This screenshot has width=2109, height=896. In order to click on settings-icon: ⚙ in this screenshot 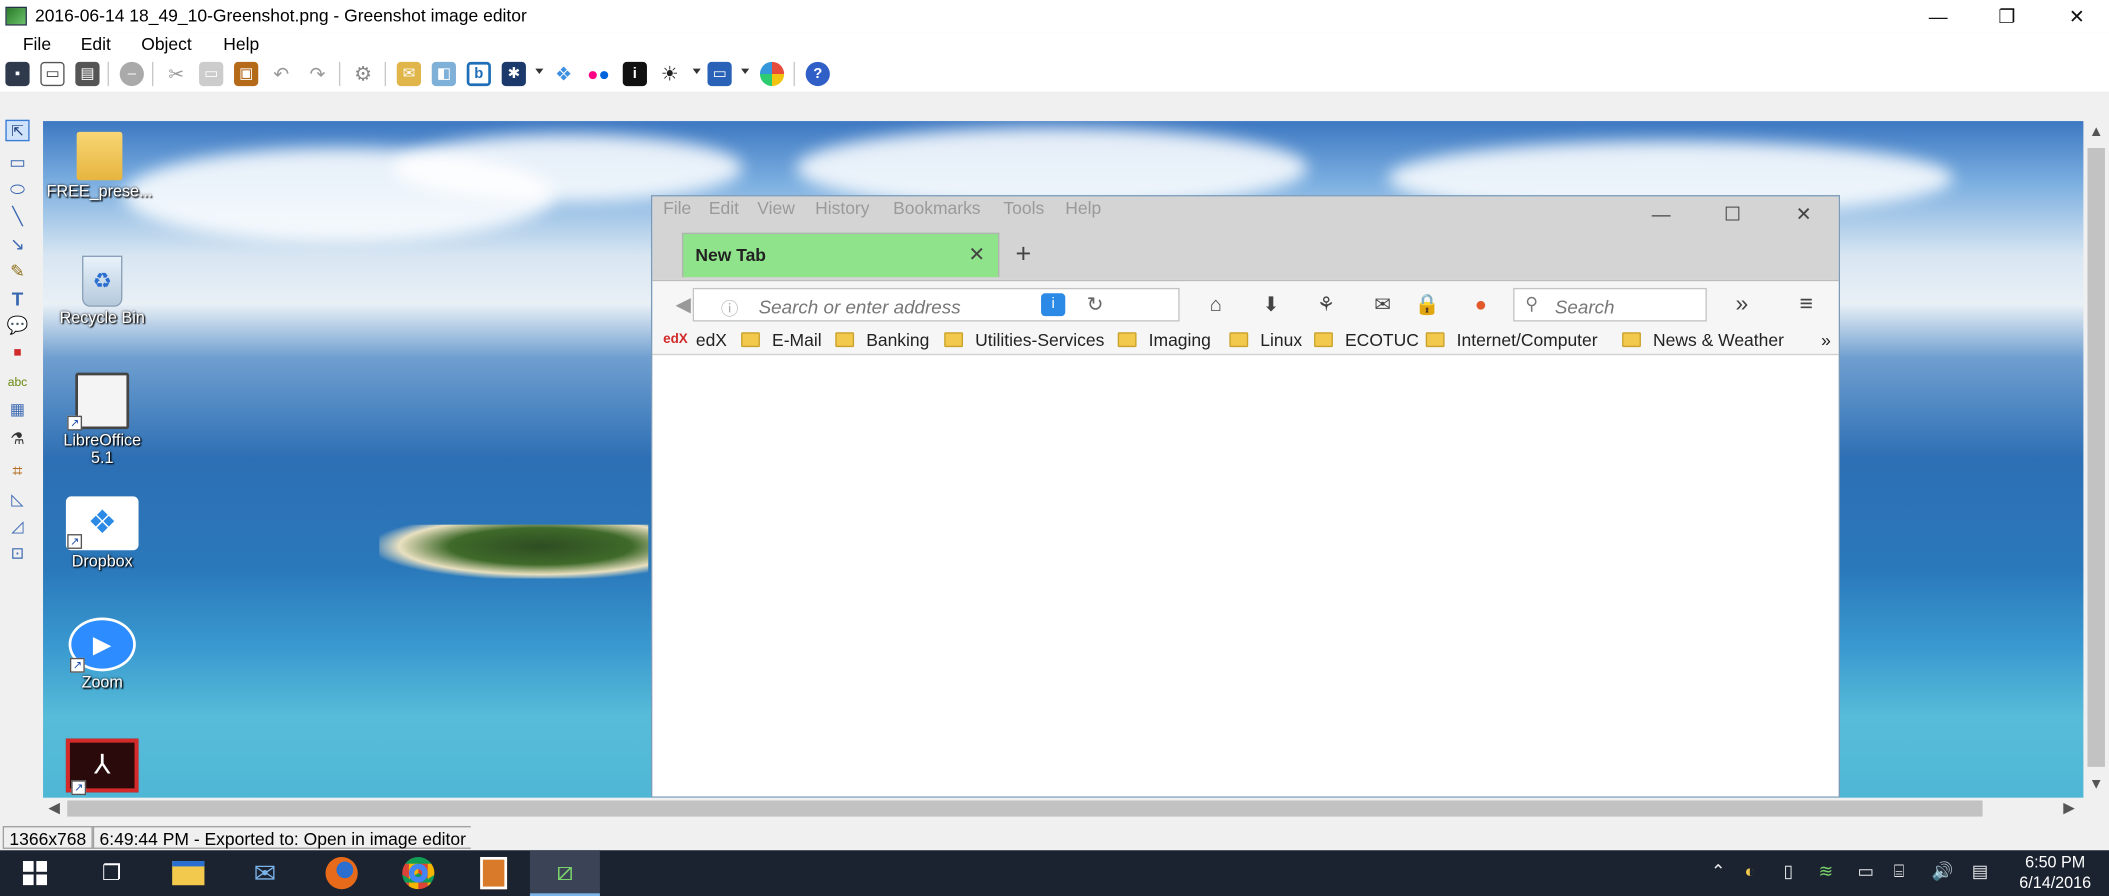, I will do `click(363, 74)`.